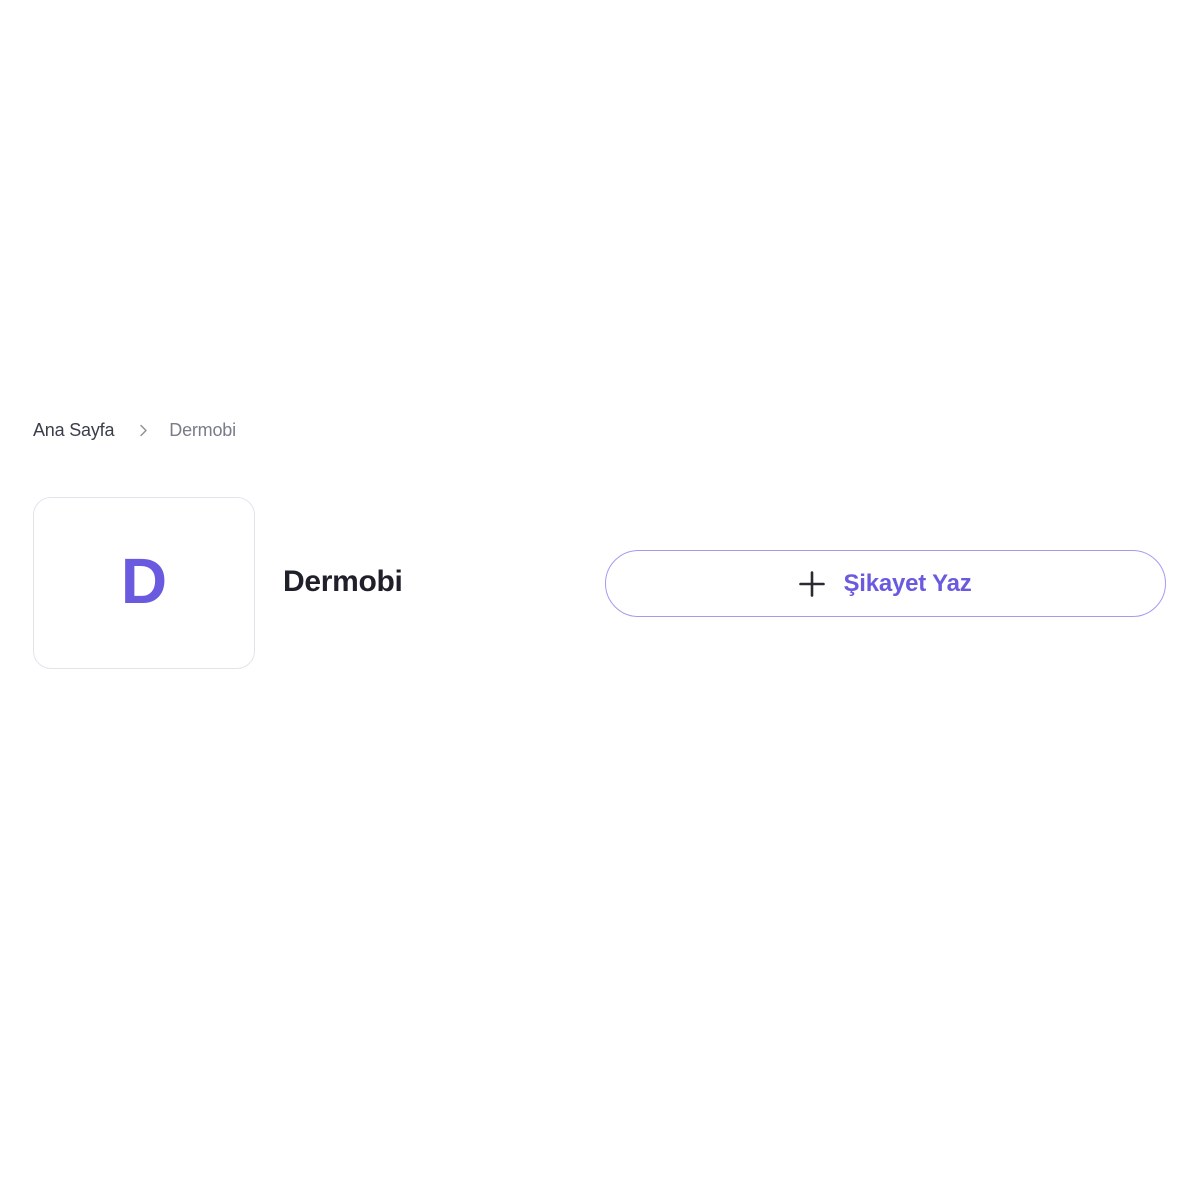 Image resolution: width=1200 pixels, height=1200 pixels. I want to click on breadcrumb-home-link: Ana Sayfa, so click(73, 430).